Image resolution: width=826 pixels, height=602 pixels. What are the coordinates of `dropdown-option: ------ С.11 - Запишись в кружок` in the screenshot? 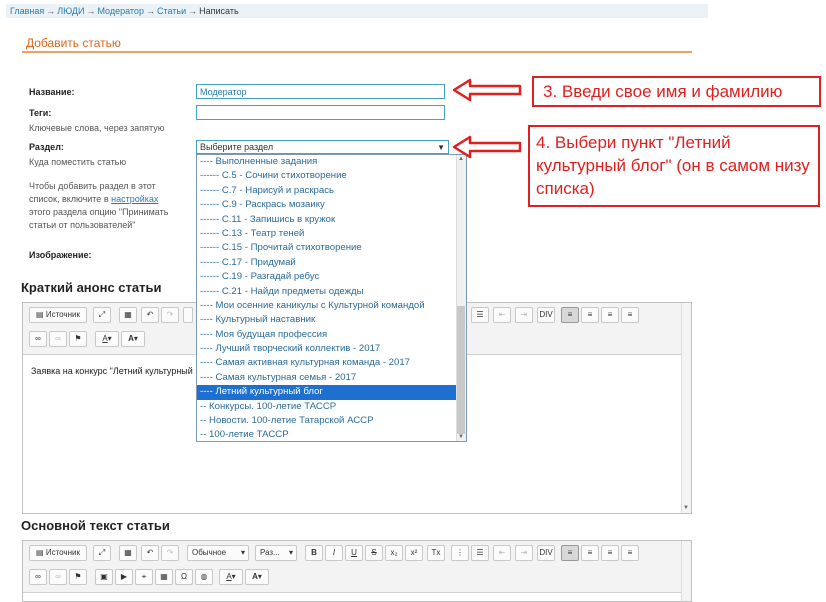 It's located at (331, 220).